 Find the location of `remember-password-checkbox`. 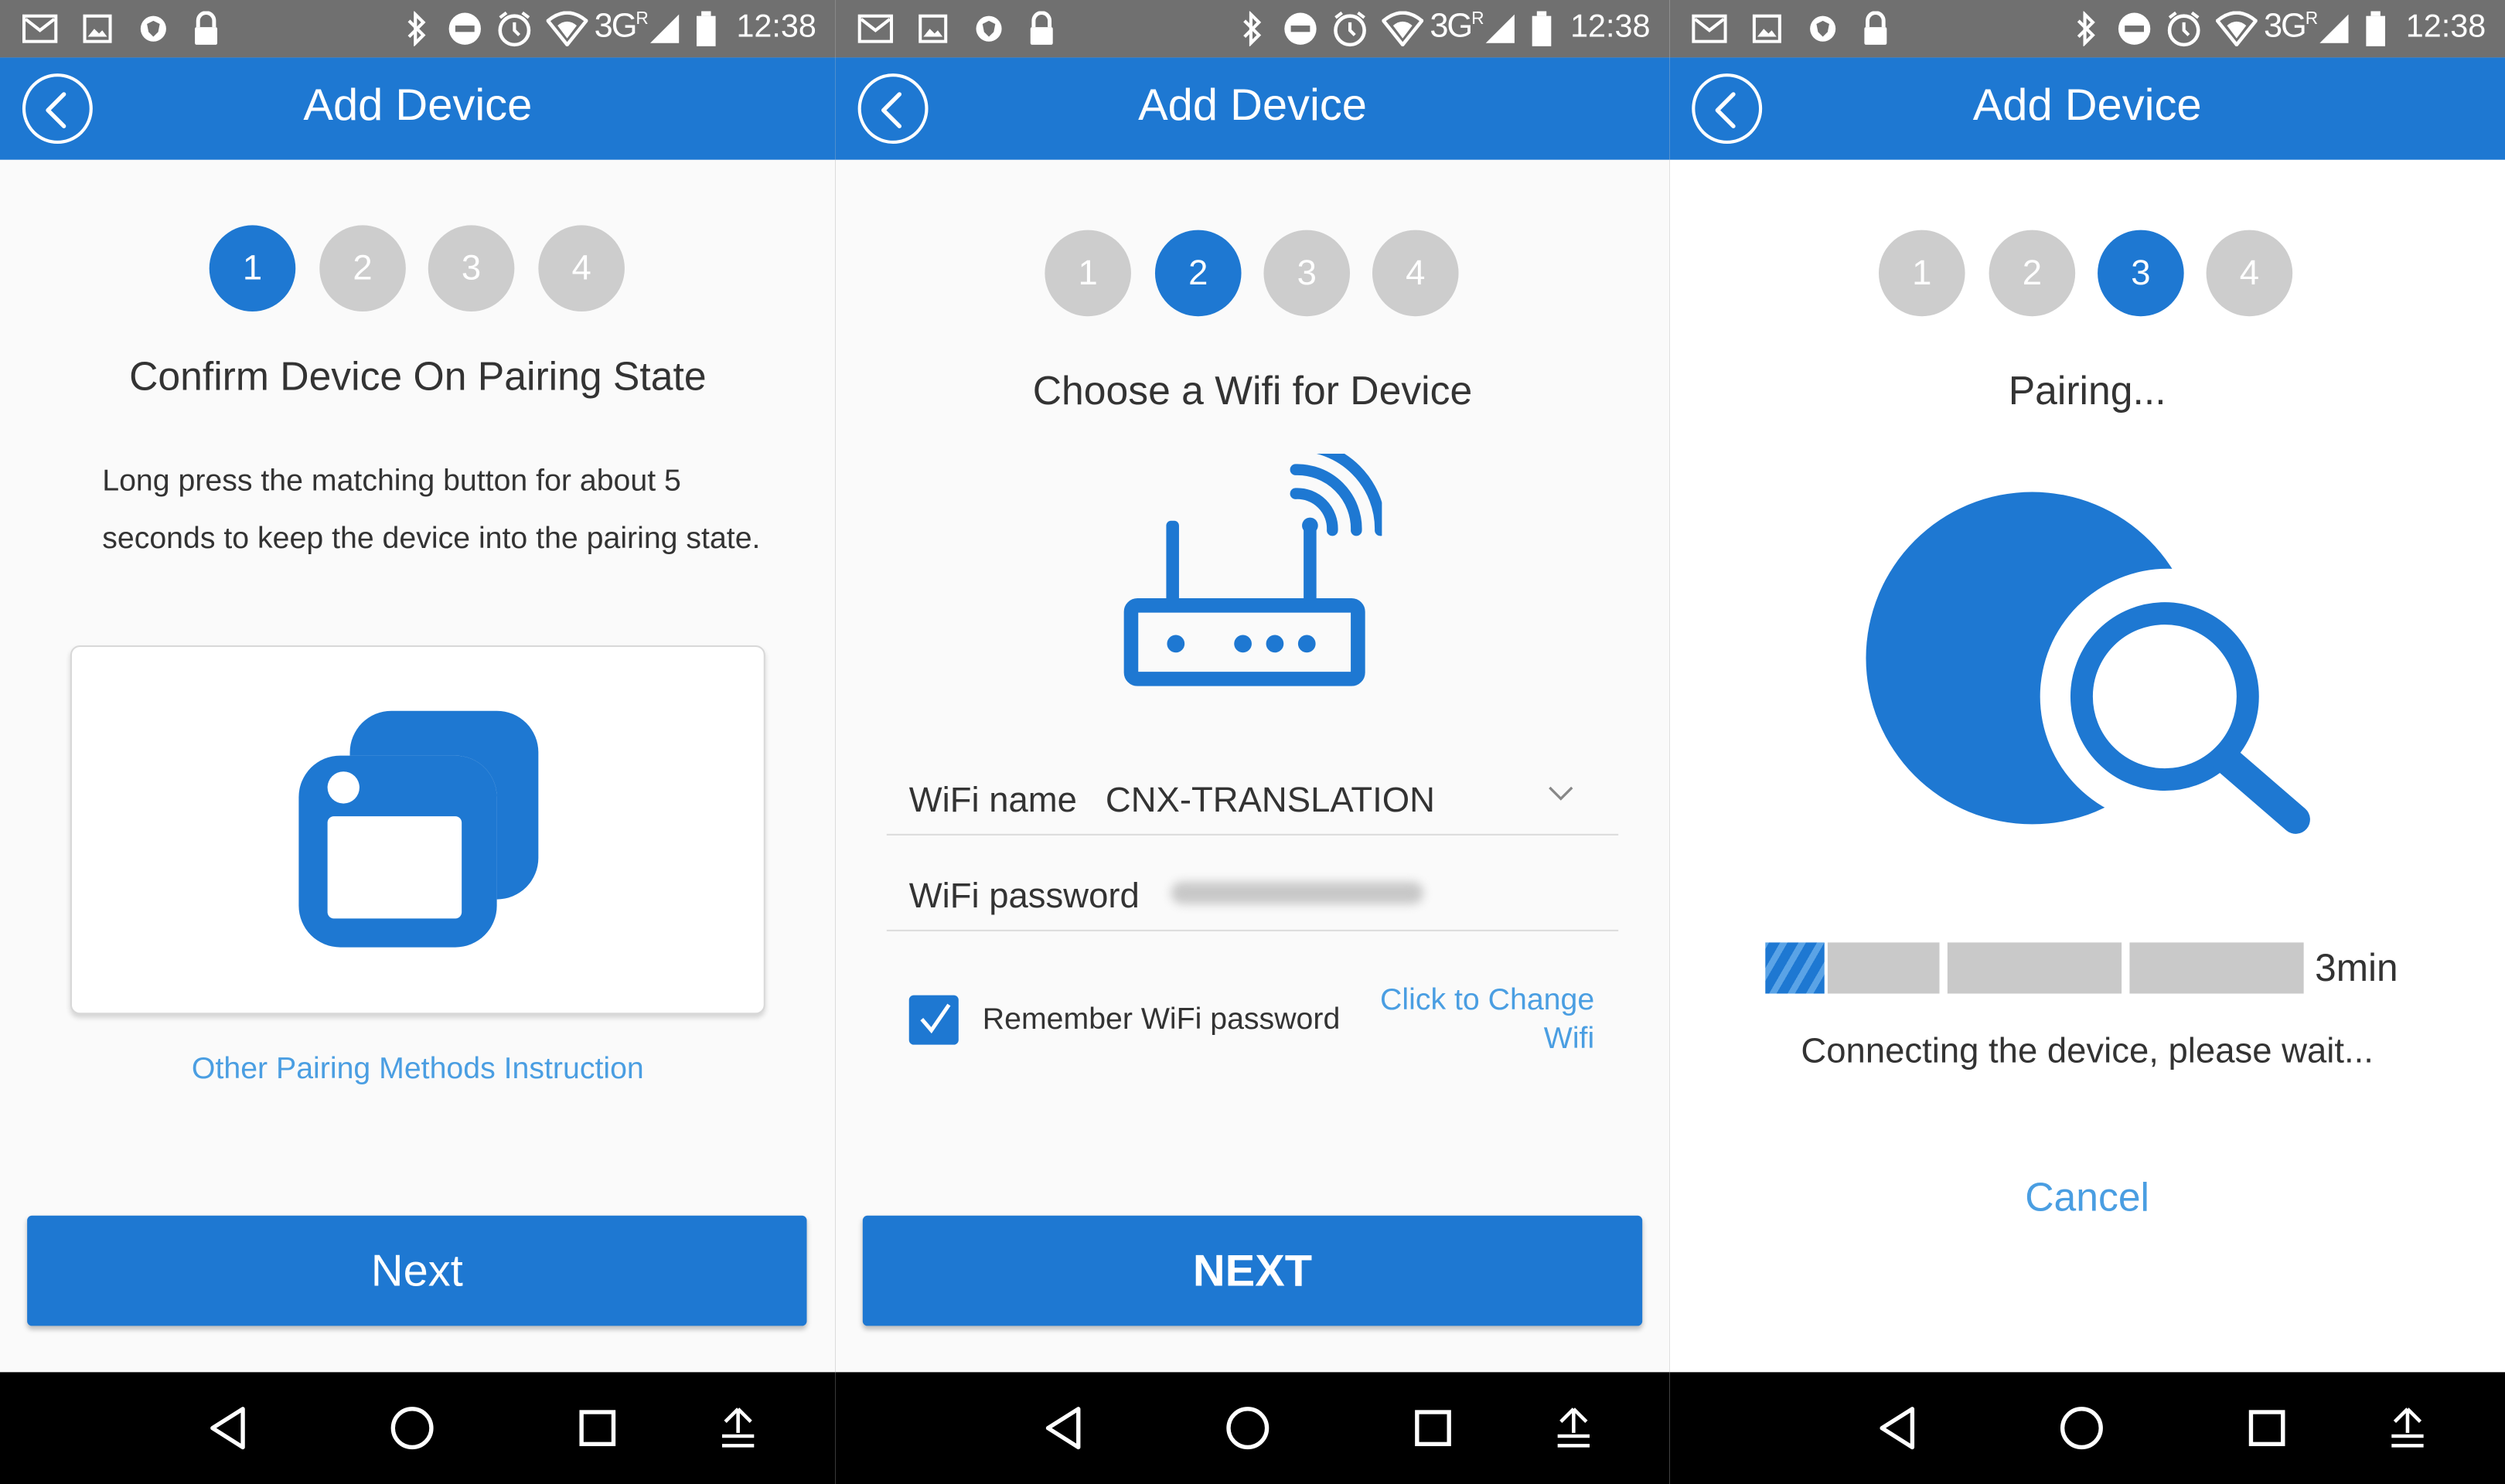

remember-password-checkbox is located at coordinates (933, 1020).